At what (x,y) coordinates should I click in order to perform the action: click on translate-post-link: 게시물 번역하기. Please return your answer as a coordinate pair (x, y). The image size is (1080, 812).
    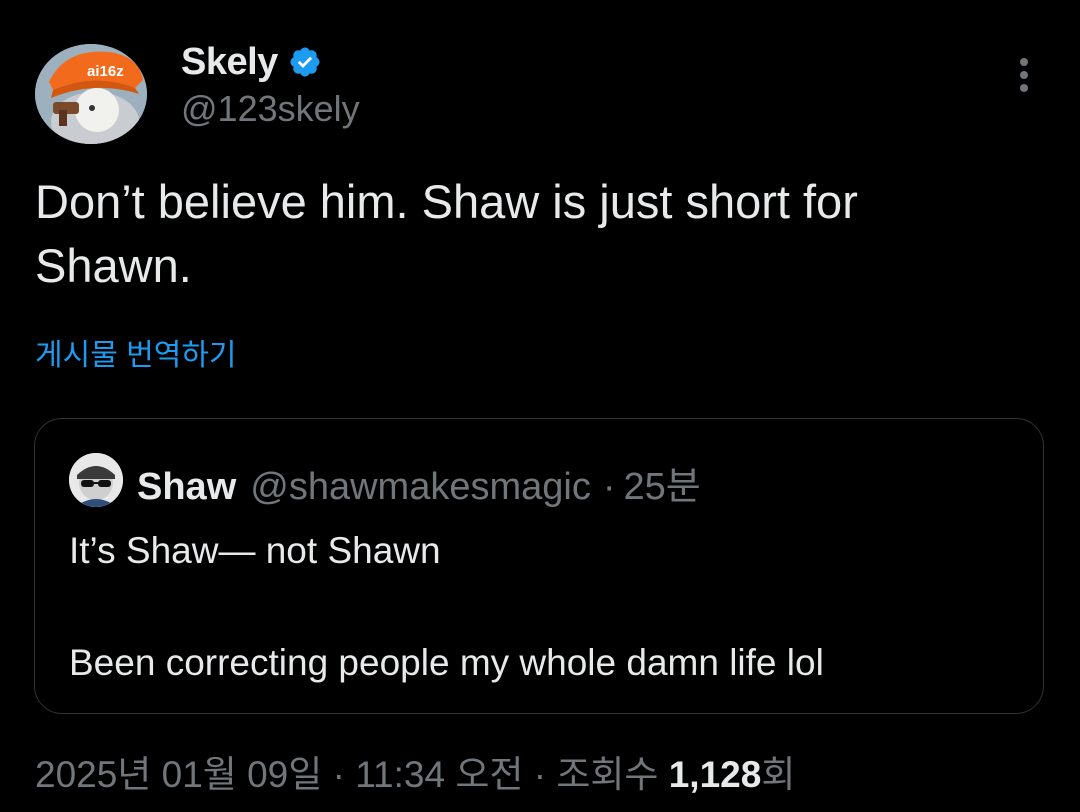
    Looking at the image, I should click on (136, 352).